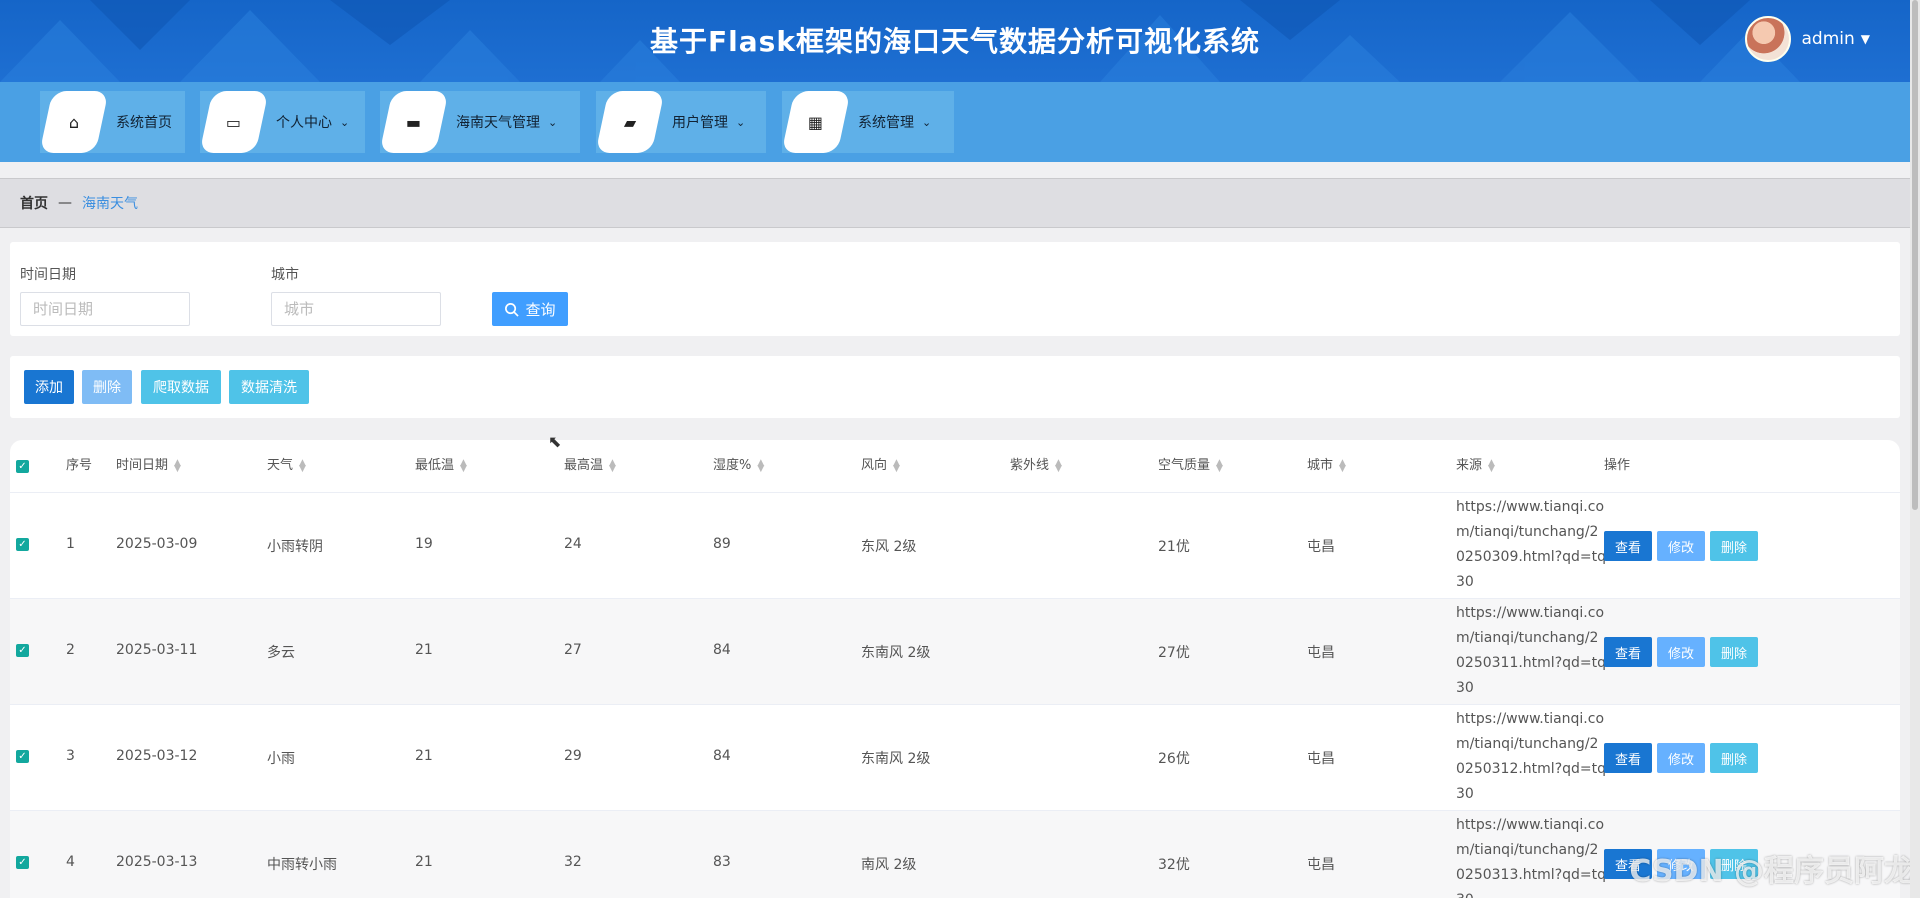 The width and height of the screenshot is (1920, 898). I want to click on nav-item-system-management: ▦ 系统管理 ⌄, so click(867, 122).